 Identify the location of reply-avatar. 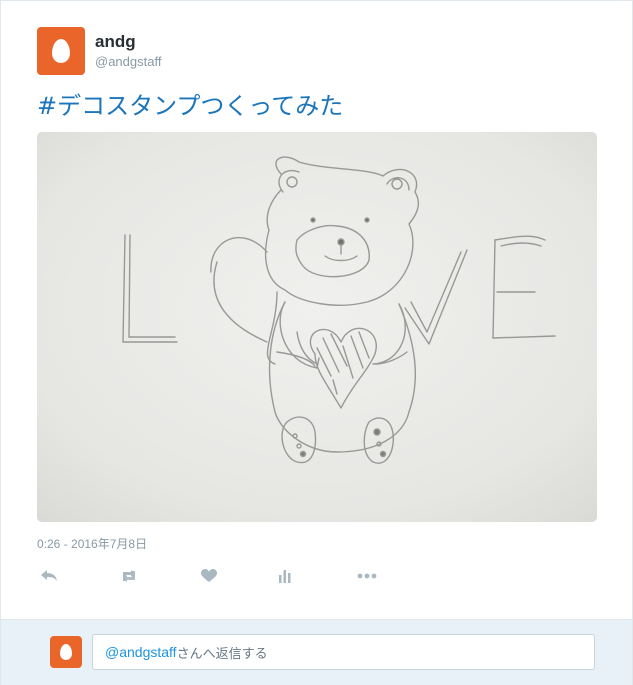
(66, 652).